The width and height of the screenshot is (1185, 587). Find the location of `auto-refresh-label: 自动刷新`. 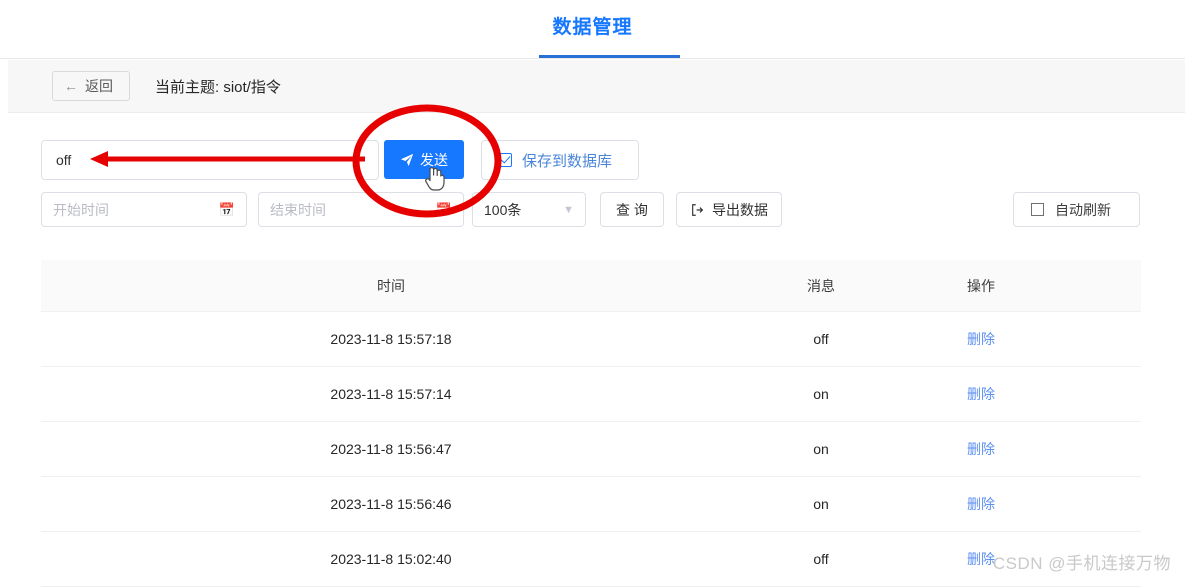

auto-refresh-label: 自动刷新 is located at coordinates (1083, 209).